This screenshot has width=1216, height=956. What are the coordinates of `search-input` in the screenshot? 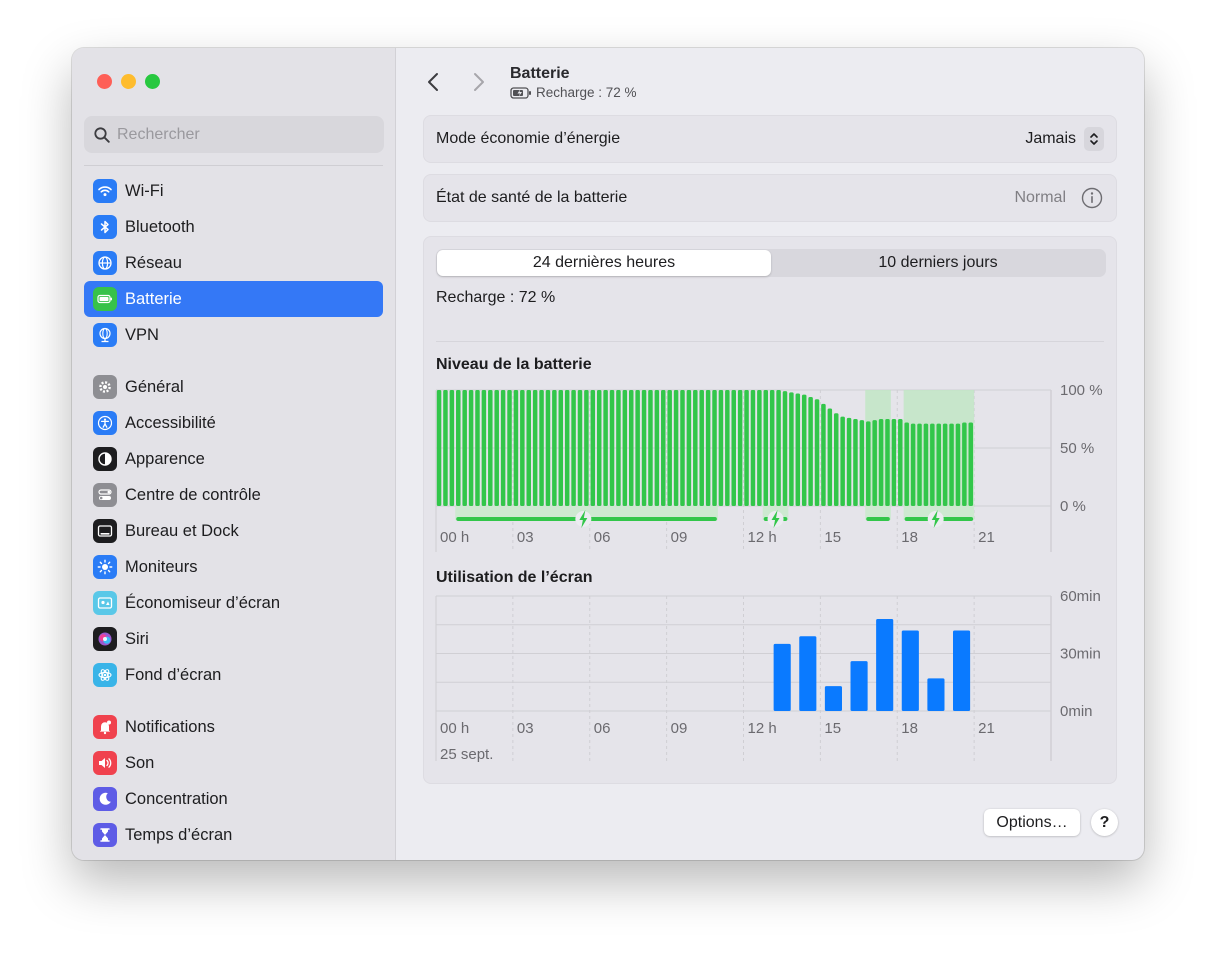 It's located at (242, 134).